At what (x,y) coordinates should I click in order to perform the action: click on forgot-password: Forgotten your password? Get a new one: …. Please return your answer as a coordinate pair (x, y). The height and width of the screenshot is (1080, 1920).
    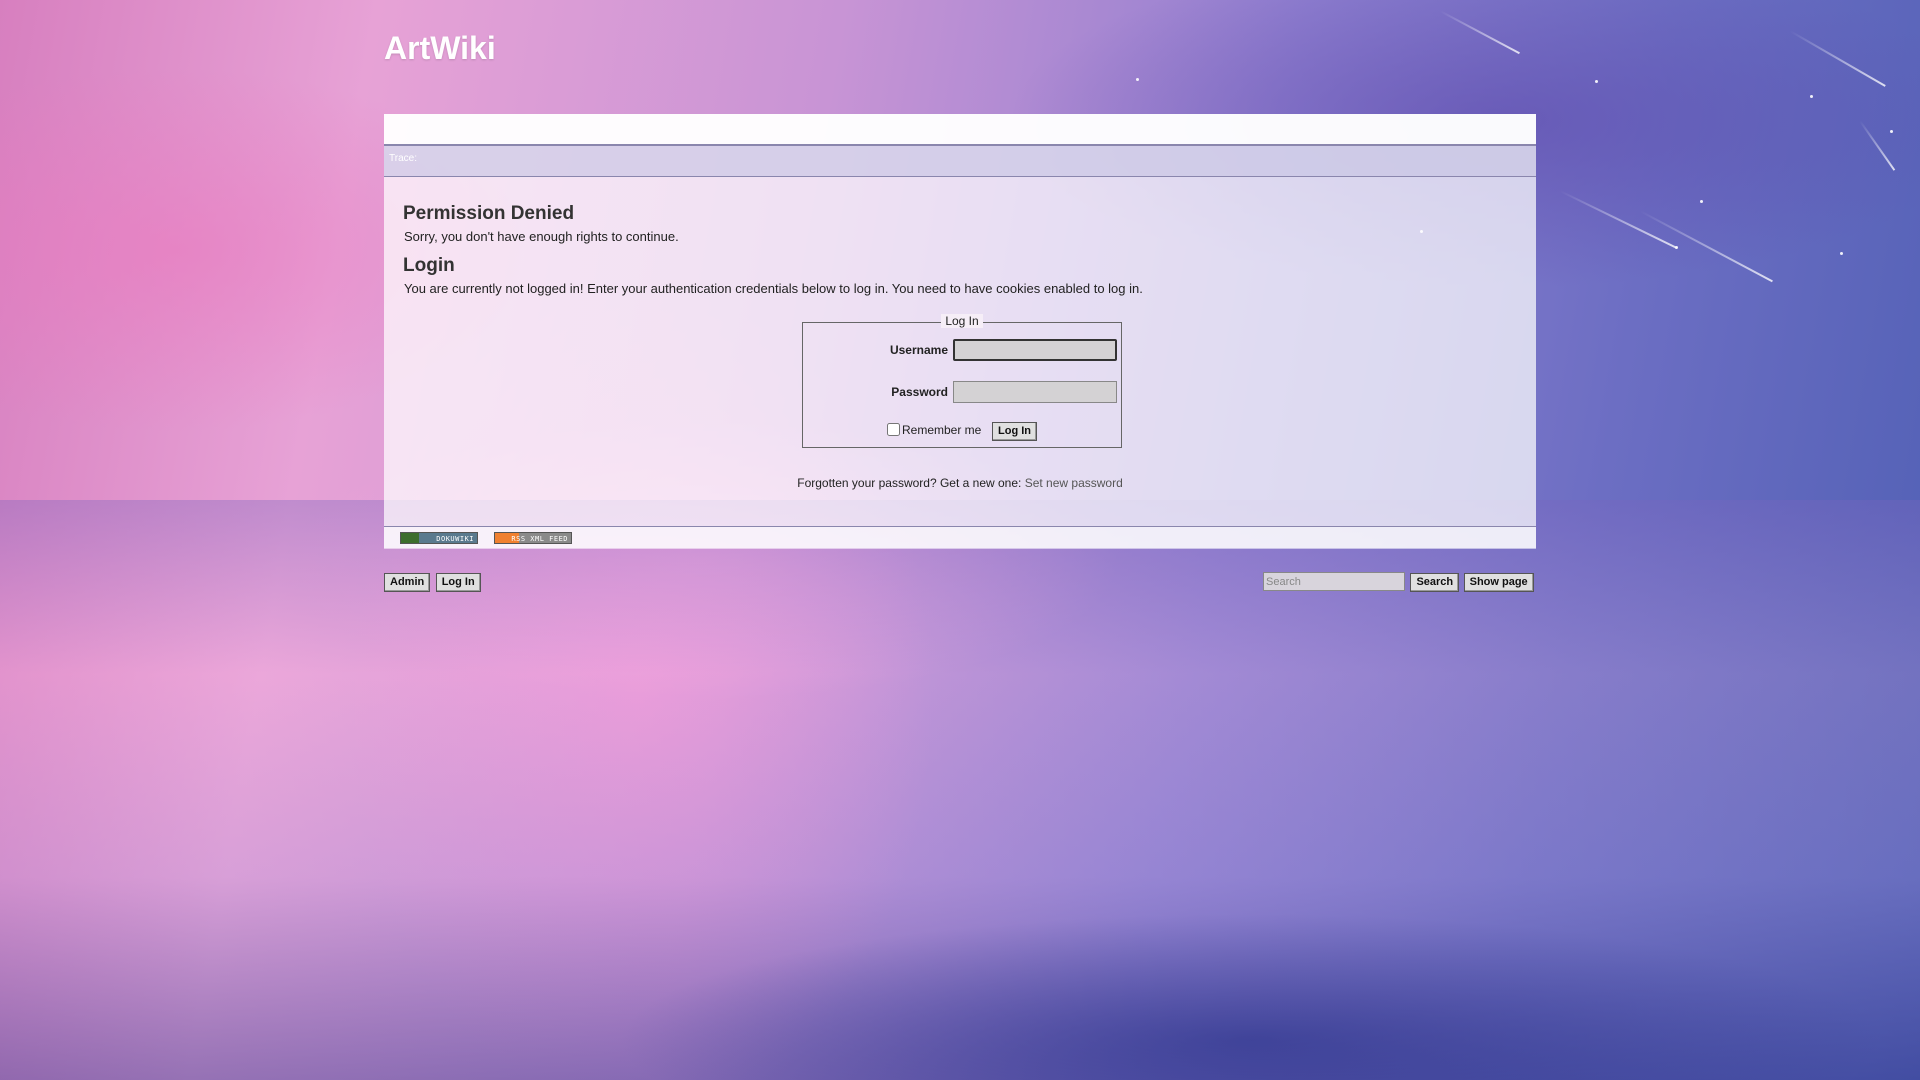
    Looking at the image, I should click on (960, 483).